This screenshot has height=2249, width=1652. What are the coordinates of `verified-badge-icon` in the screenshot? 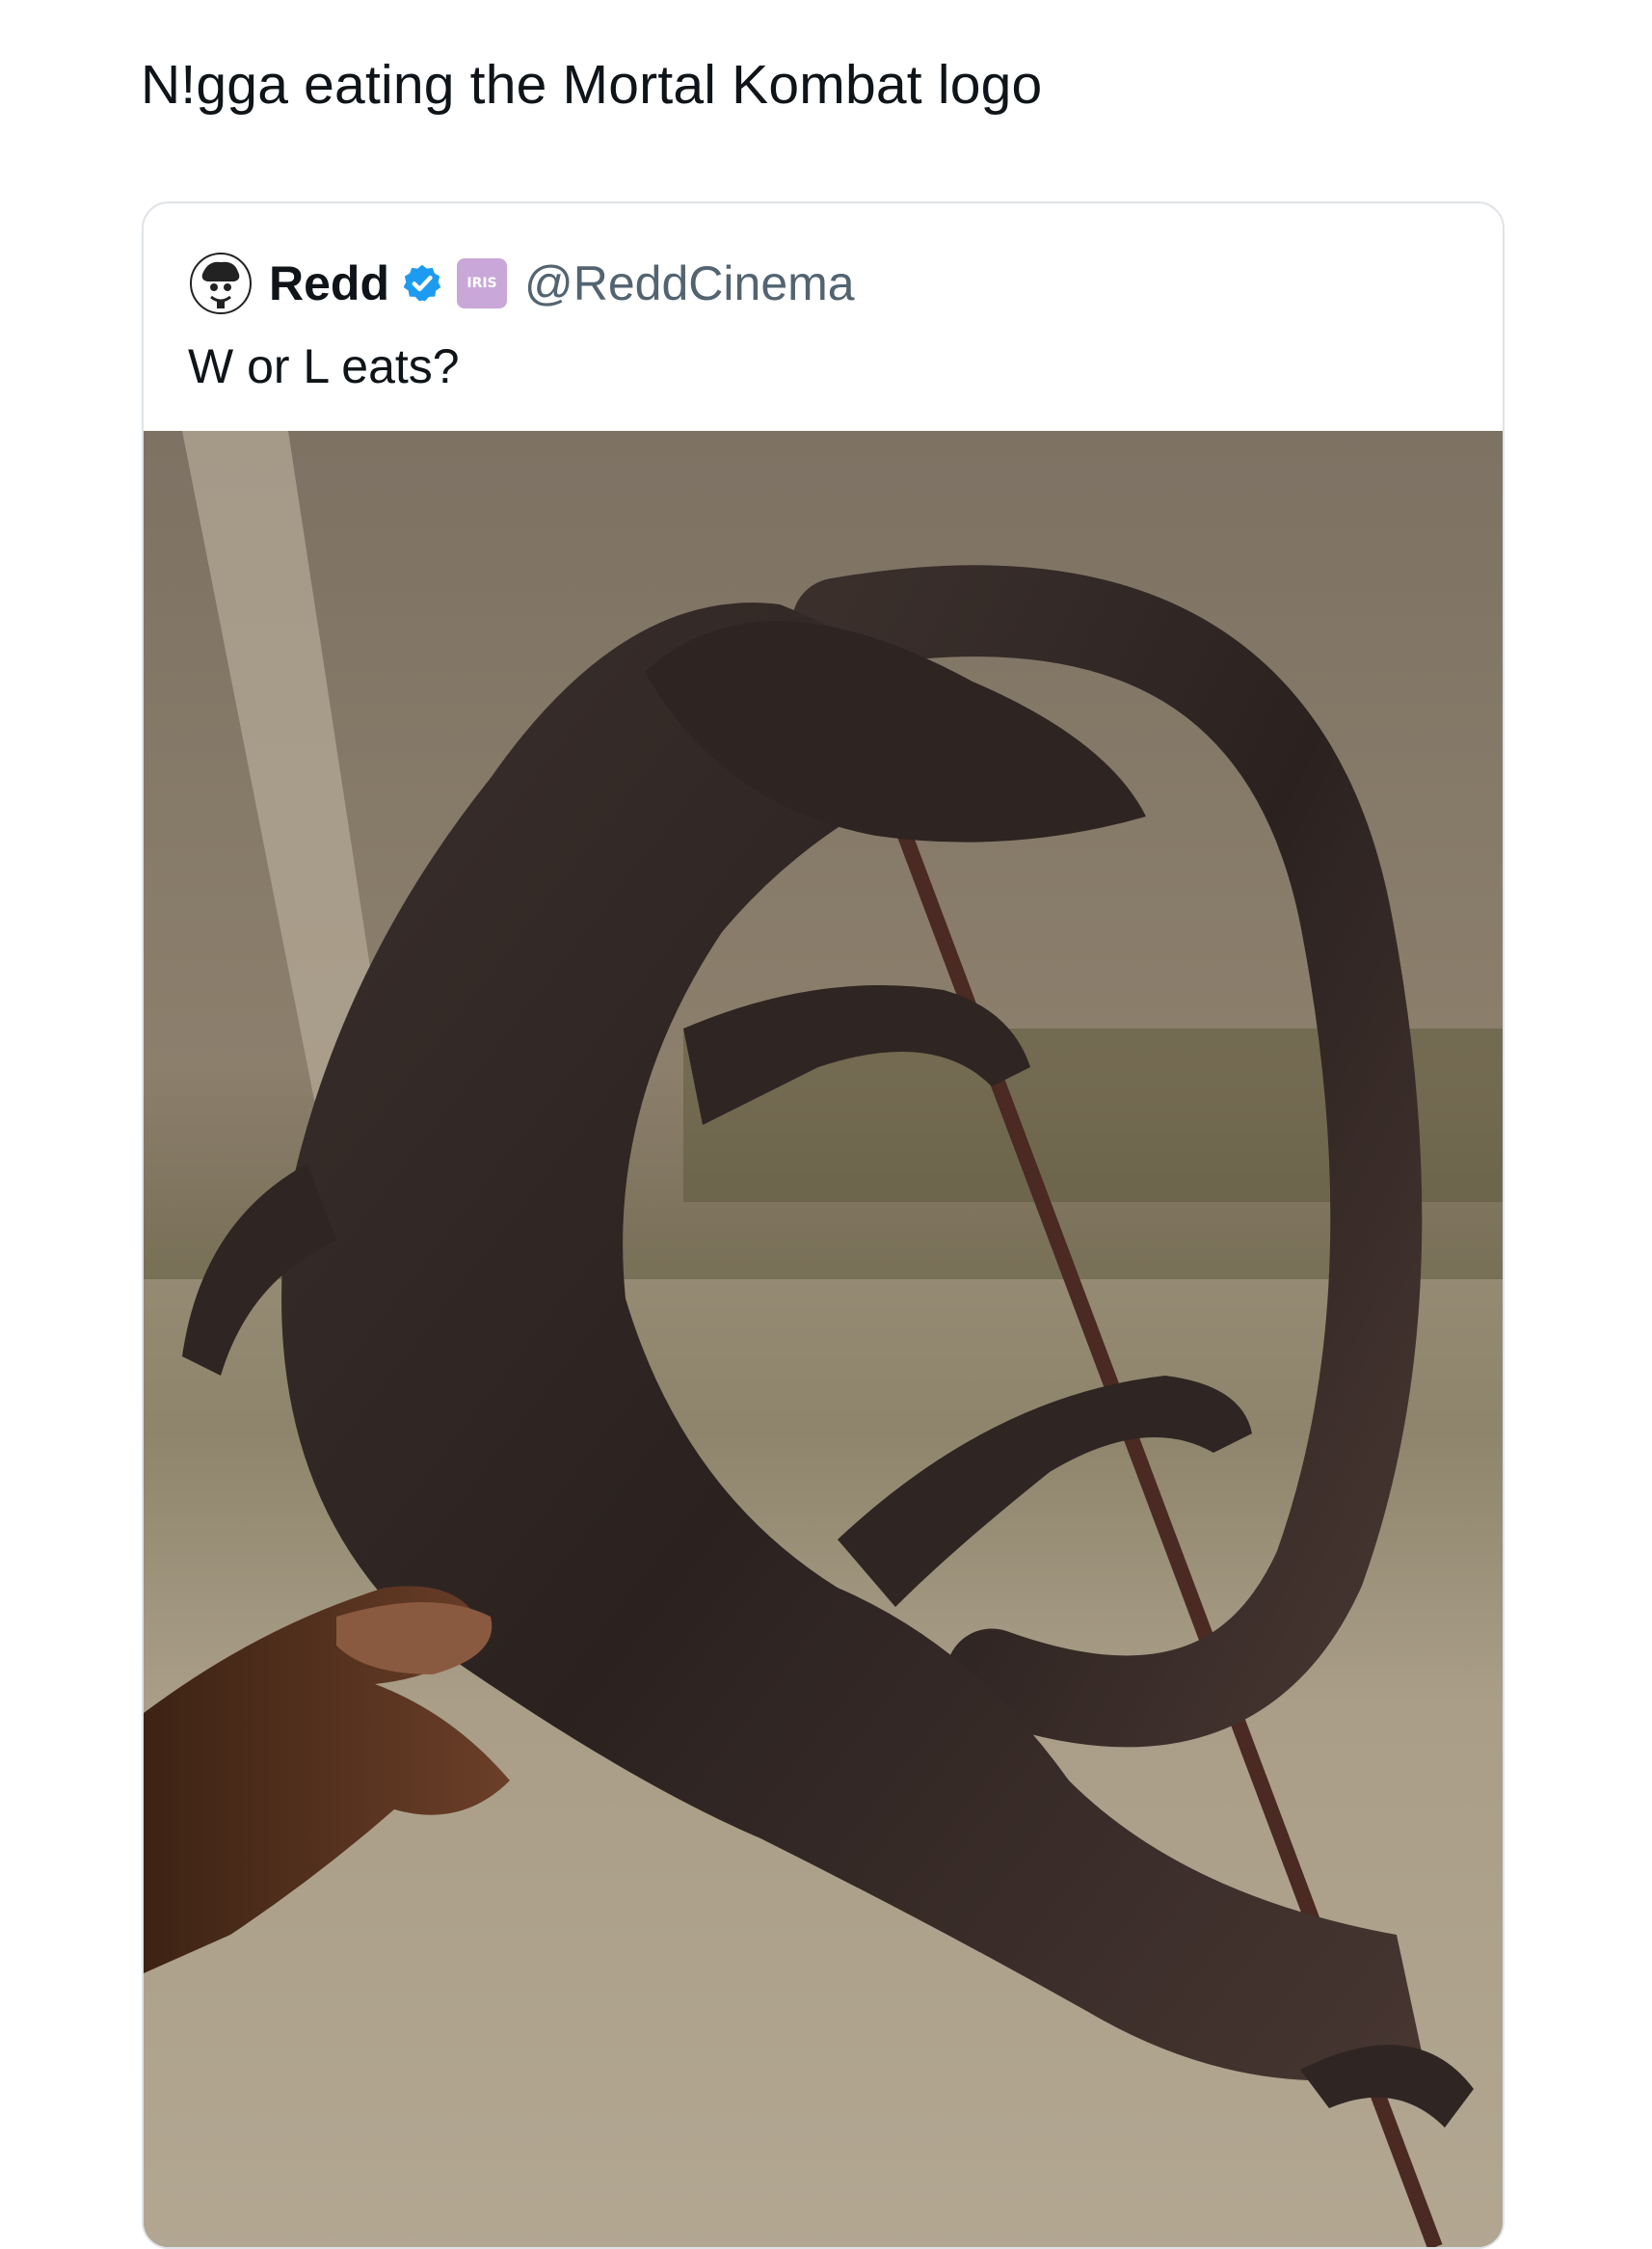 It's located at (422, 283).